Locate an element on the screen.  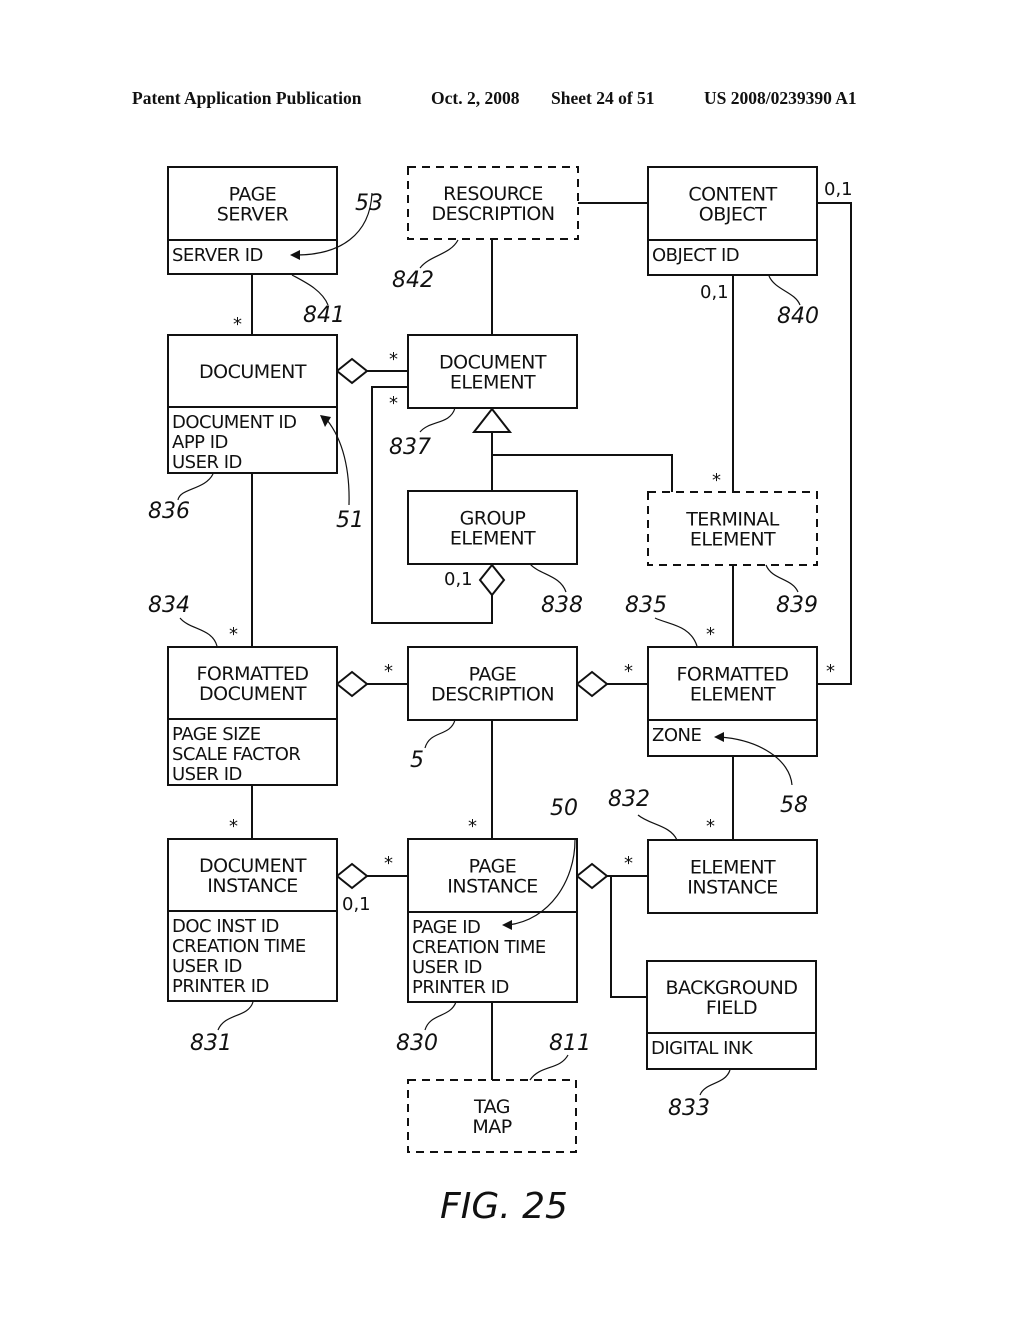
aggregation-diamond-page-instance is located at coordinates (592, 876).